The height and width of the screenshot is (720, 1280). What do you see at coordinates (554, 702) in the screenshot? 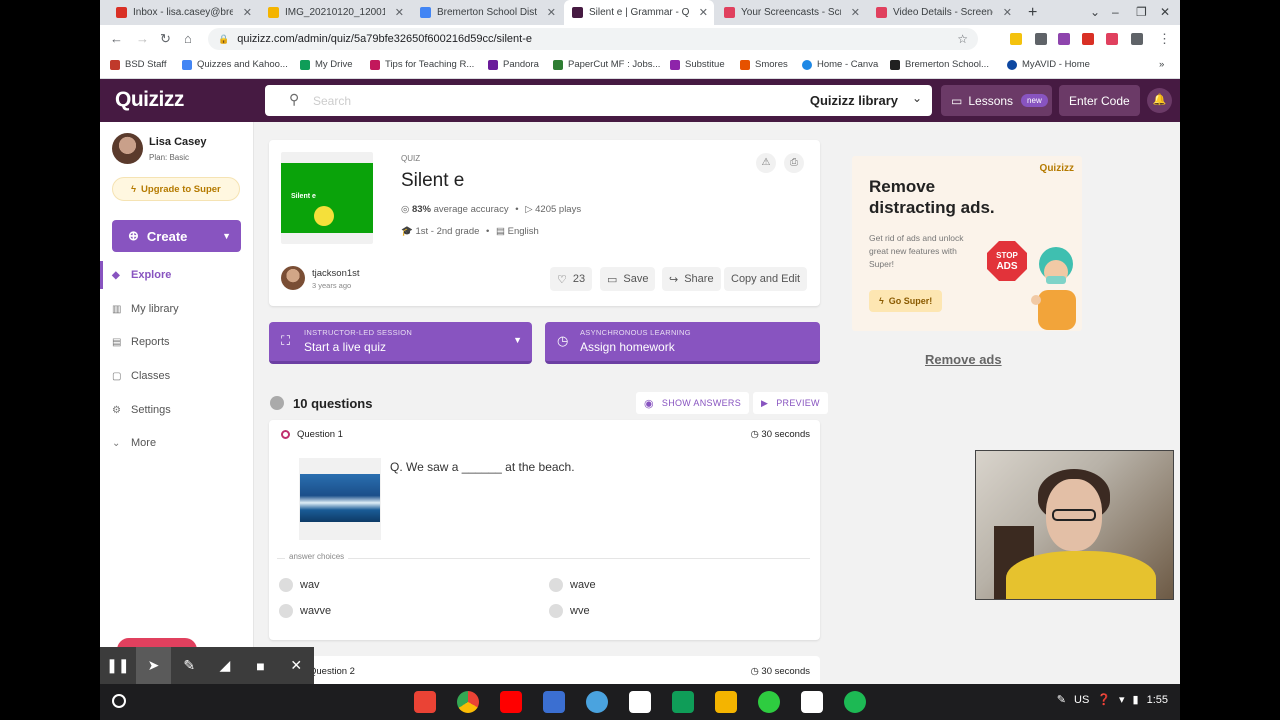
I see `classroom-icon` at bounding box center [554, 702].